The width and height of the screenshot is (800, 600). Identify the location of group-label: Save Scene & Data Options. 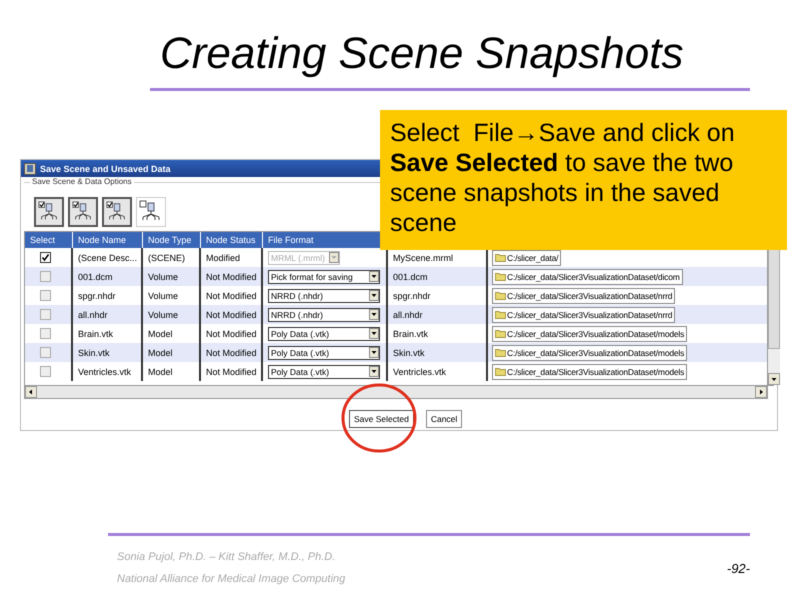
(82, 181).